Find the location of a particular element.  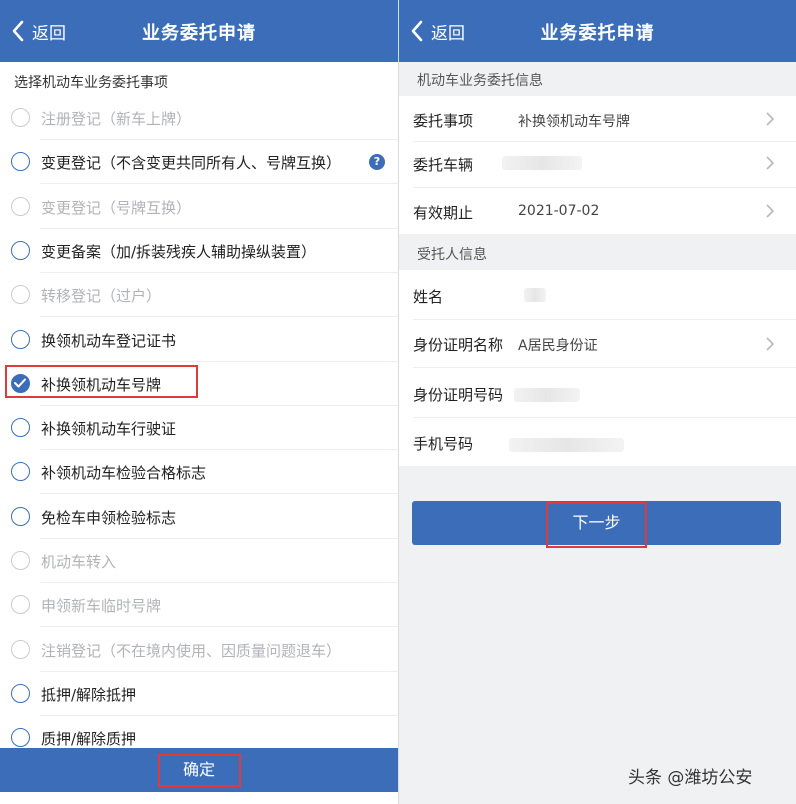

vehicle-section-header: 机动车业务委托信息 is located at coordinates (597, 79).